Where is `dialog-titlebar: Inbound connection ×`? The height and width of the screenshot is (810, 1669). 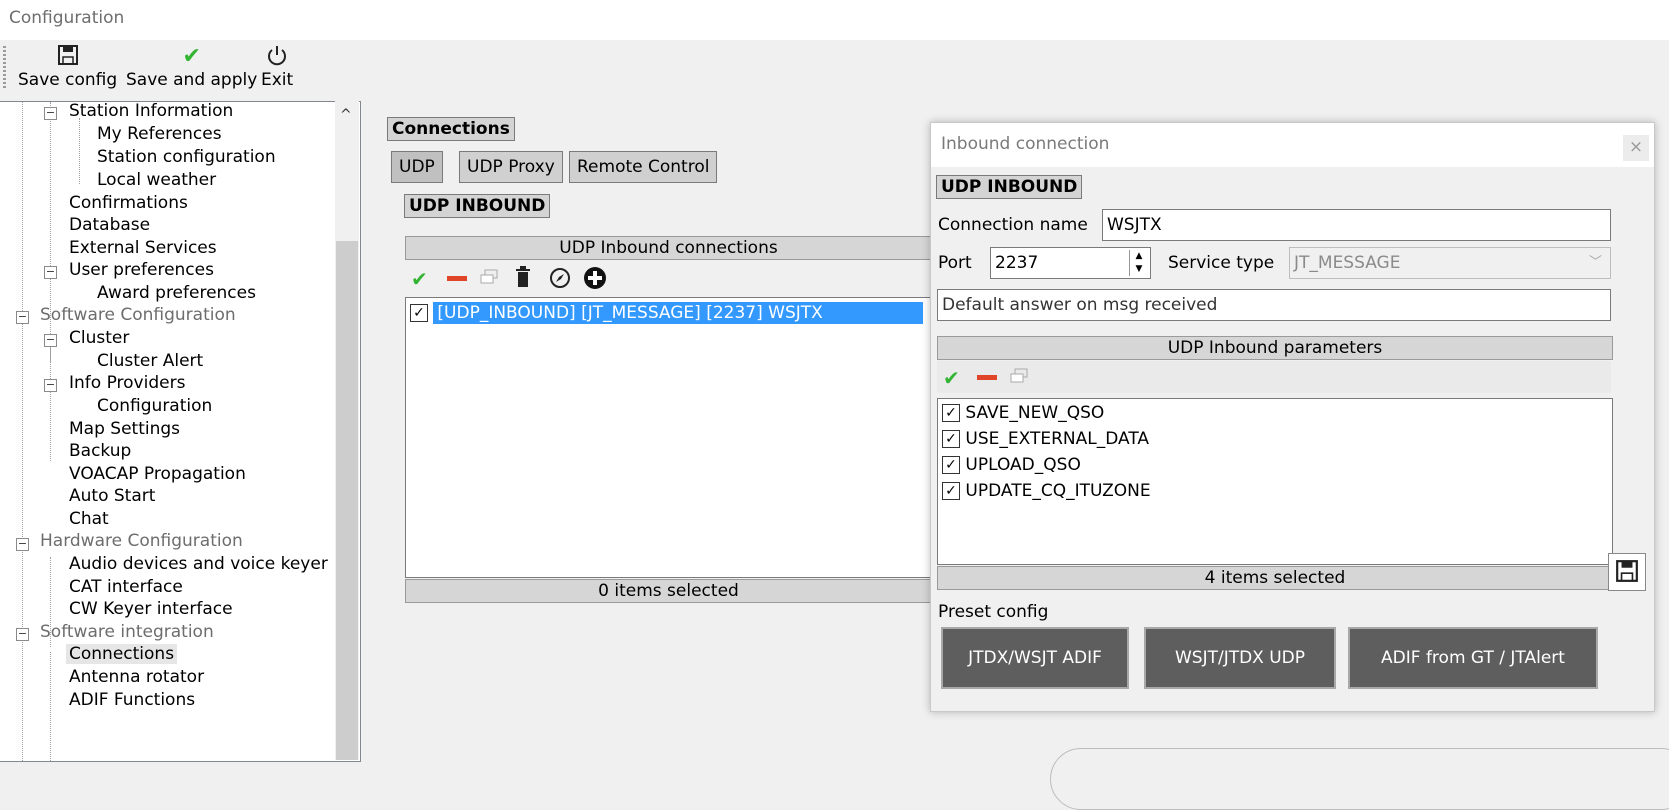
dialog-titlebar: Inbound connection × is located at coordinates (1292, 145).